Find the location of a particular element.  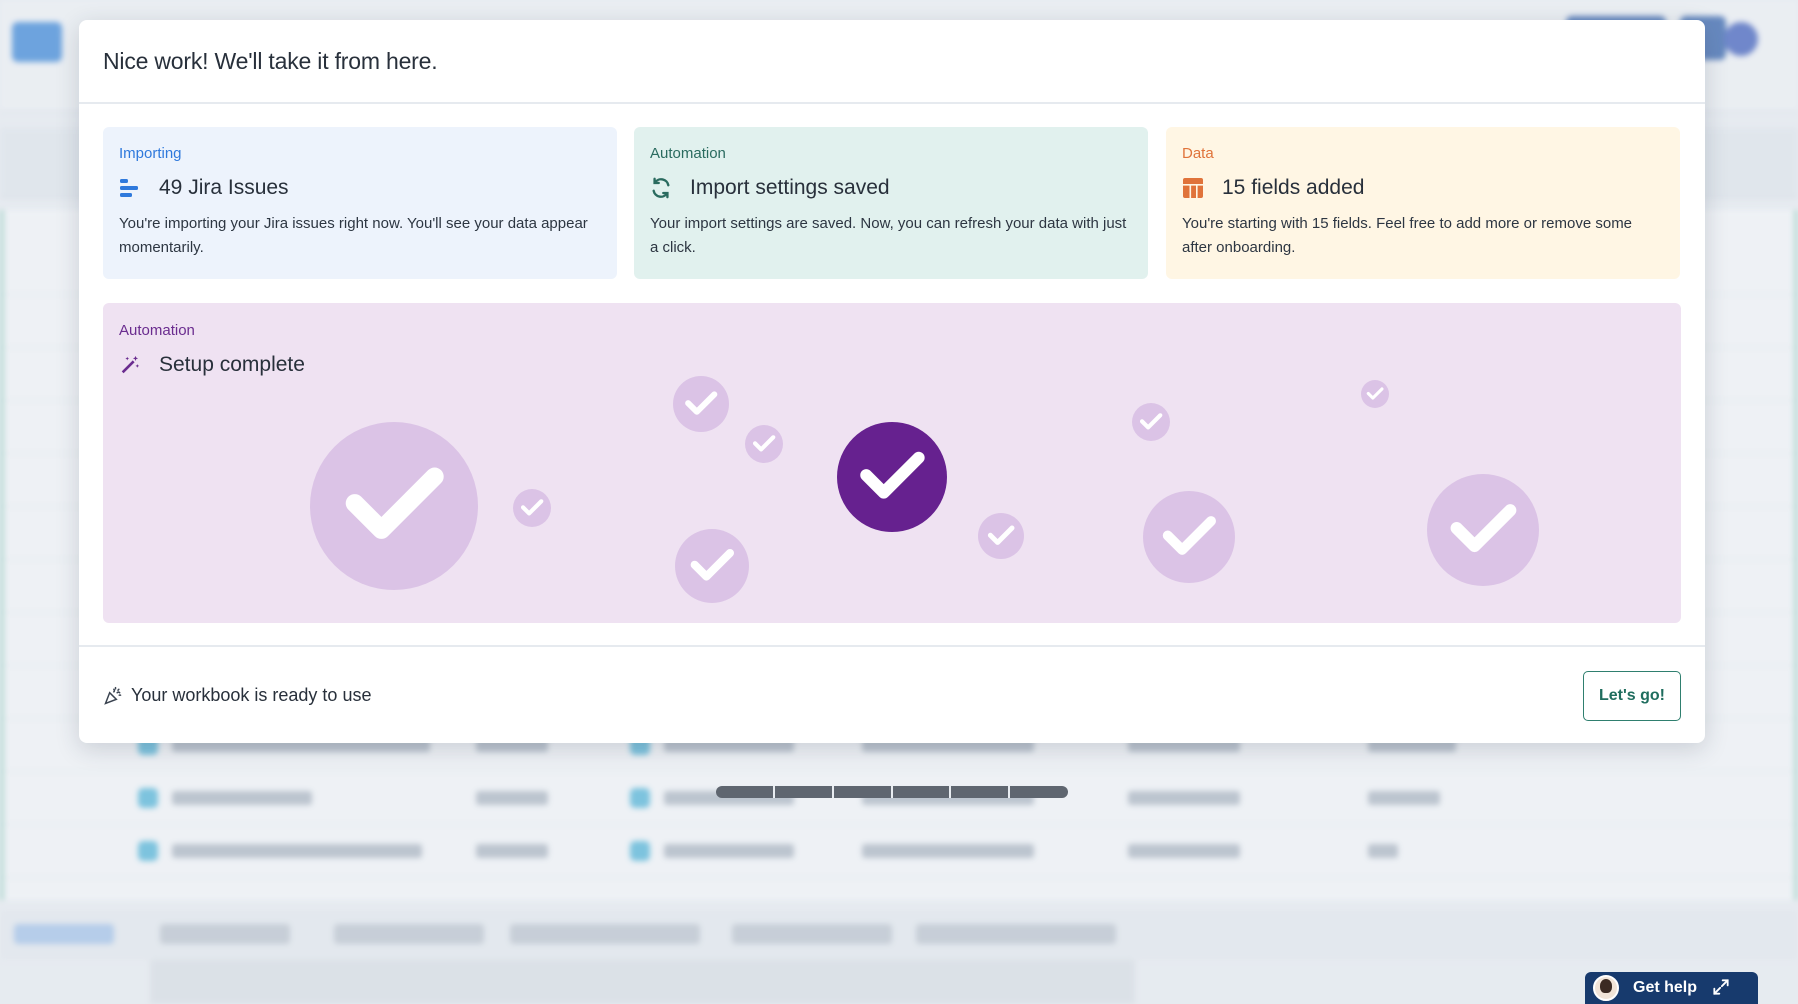

footer-text: Your workbook is ready to use is located at coordinates (251, 695).